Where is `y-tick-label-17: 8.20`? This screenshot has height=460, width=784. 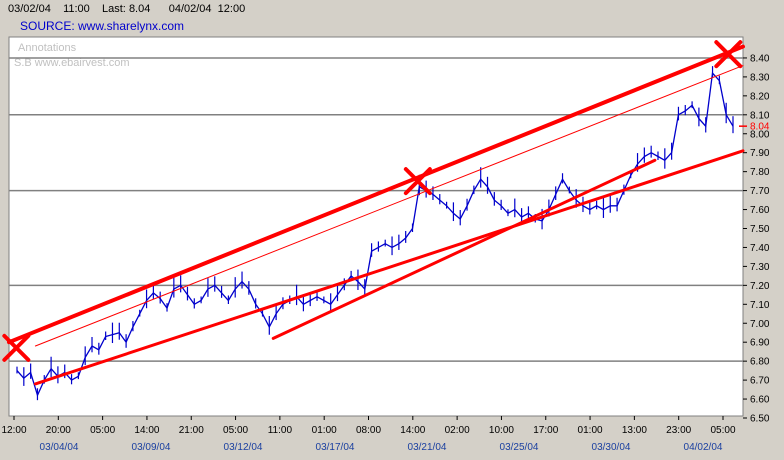 y-tick-label-17: 8.20 is located at coordinates (760, 96).